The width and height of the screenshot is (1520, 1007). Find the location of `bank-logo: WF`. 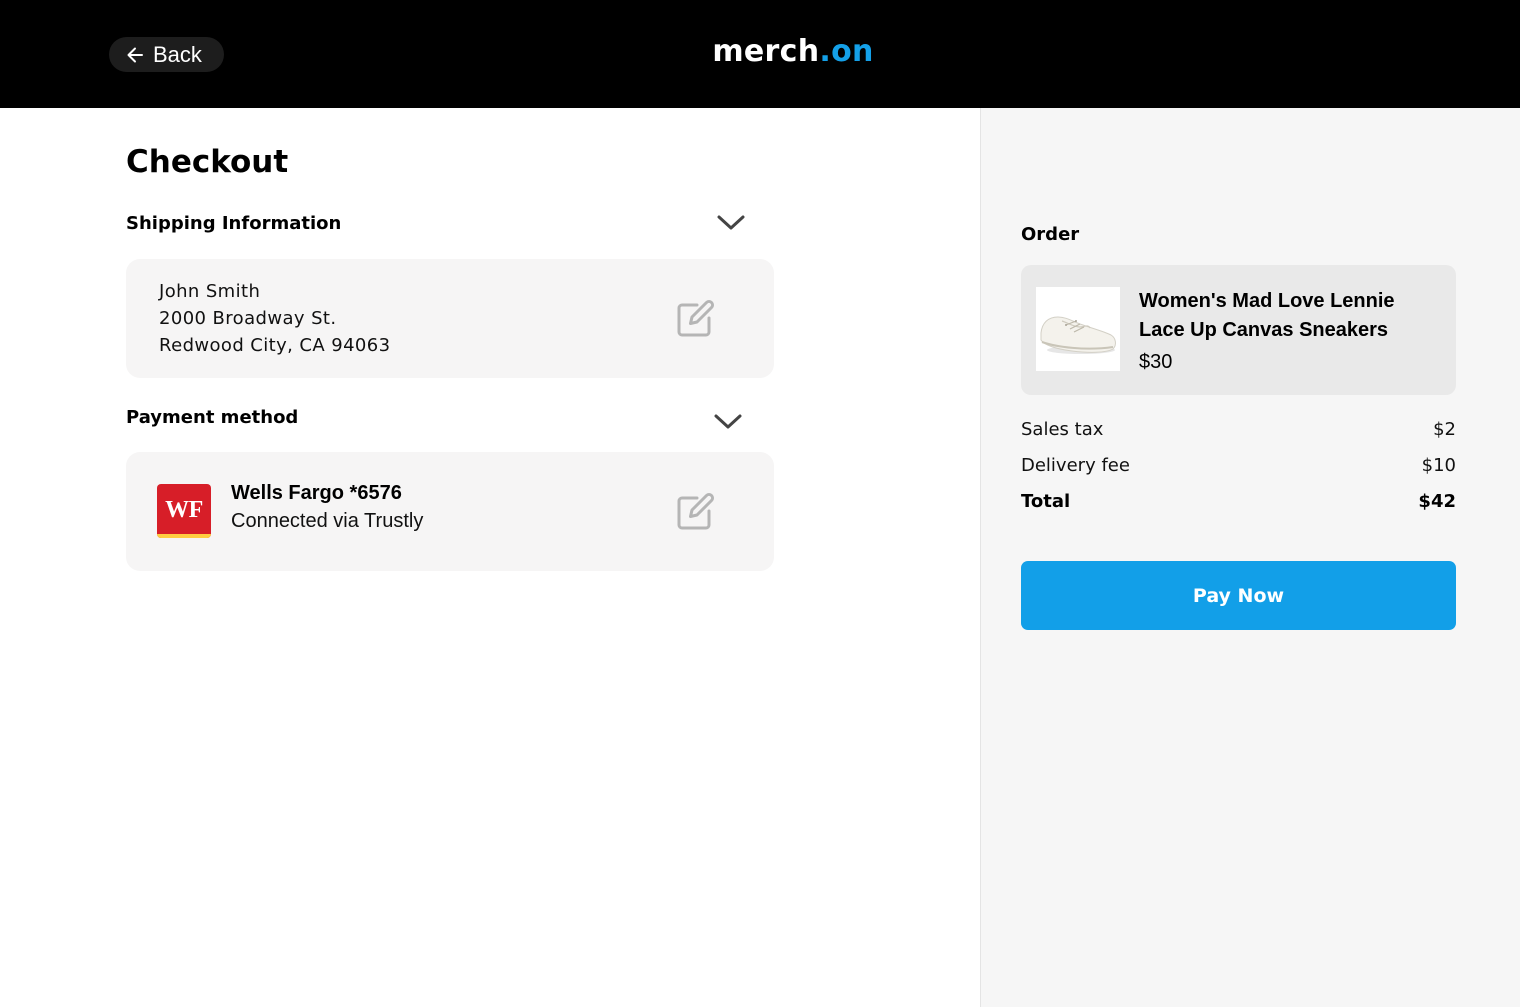

bank-logo: WF is located at coordinates (184, 511).